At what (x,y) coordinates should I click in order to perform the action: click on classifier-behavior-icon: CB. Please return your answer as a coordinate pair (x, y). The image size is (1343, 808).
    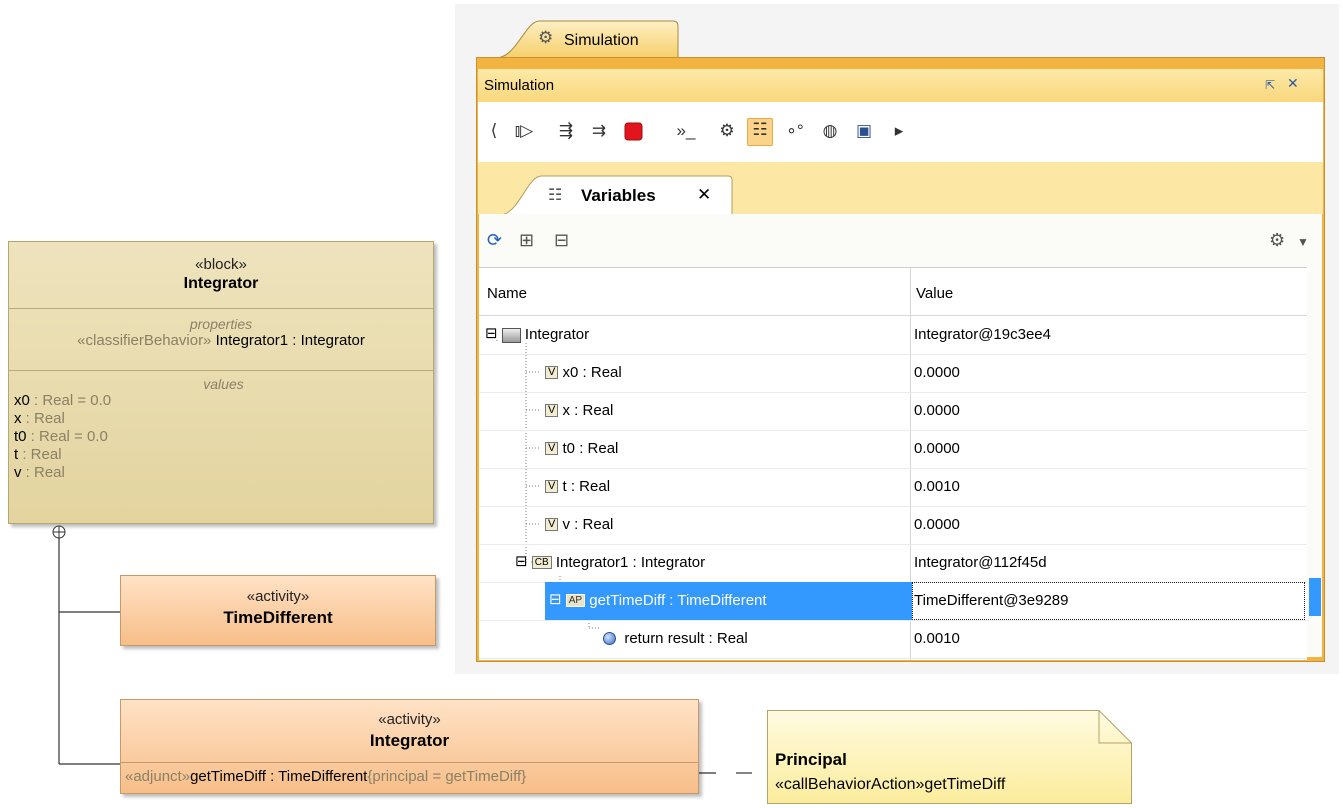
    Looking at the image, I should click on (541, 562).